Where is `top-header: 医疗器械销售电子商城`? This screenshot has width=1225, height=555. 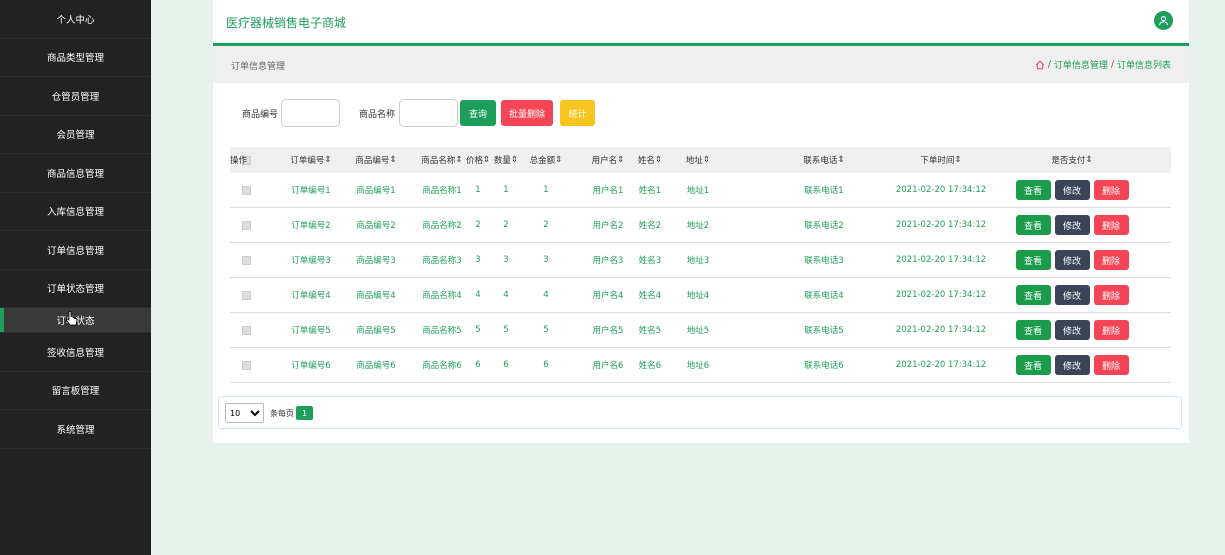
top-header: 医疗器械销售电子商城 is located at coordinates (701, 23).